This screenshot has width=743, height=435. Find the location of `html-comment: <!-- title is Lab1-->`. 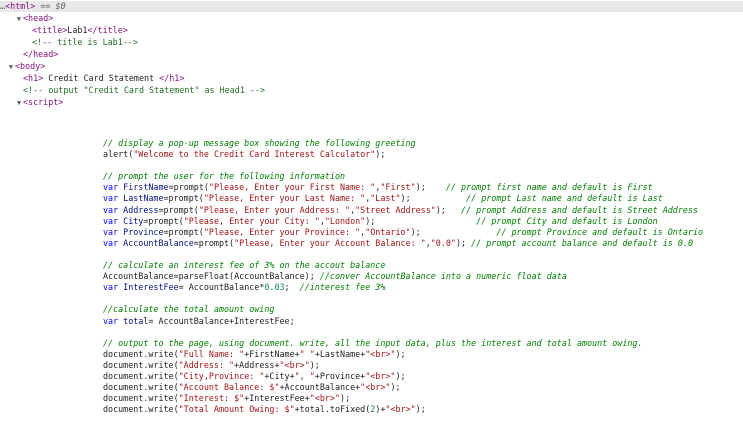

html-comment: <!-- title is Lab1--> is located at coordinates (85, 42).